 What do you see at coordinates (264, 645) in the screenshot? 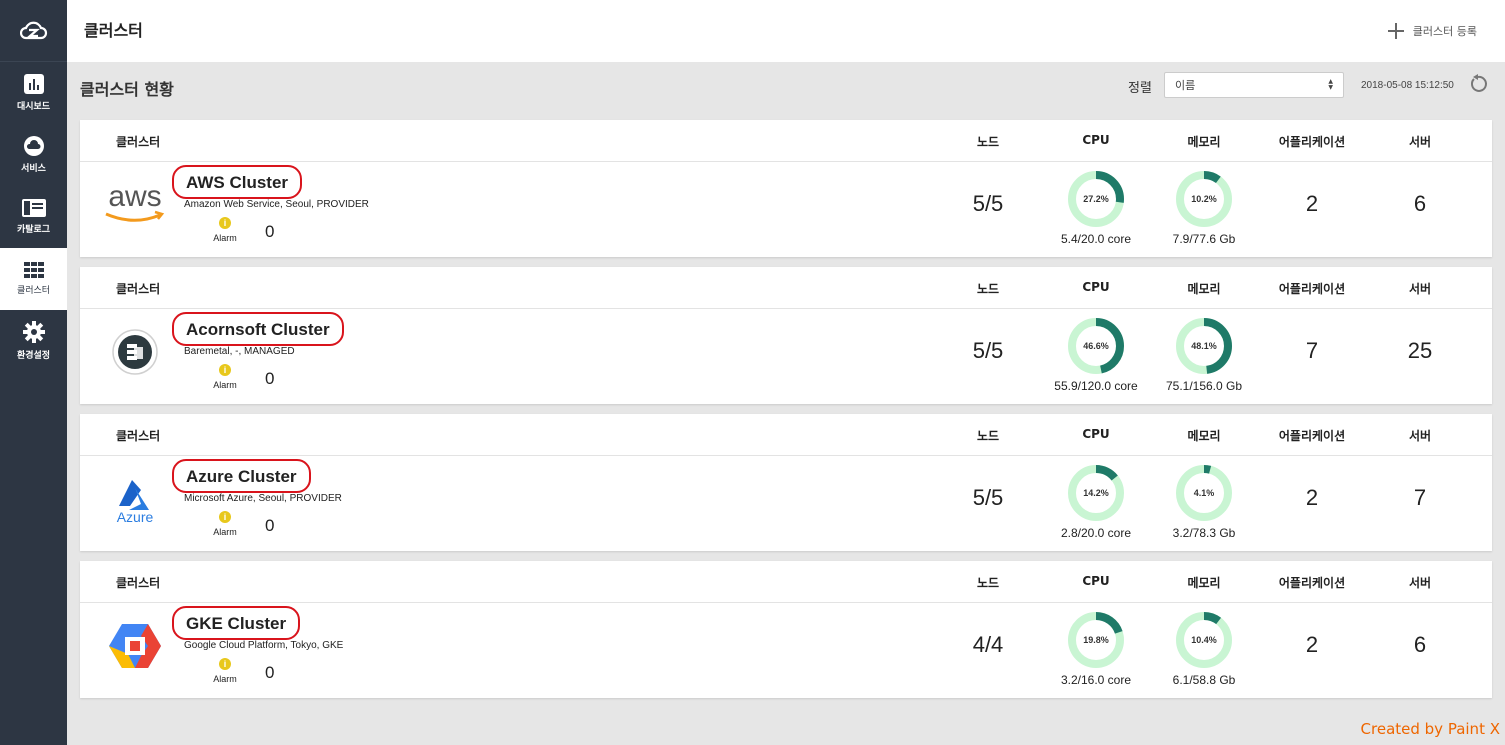
I see `cluster-description: Google Cloud Platform, Tokyo, GKE` at bounding box center [264, 645].